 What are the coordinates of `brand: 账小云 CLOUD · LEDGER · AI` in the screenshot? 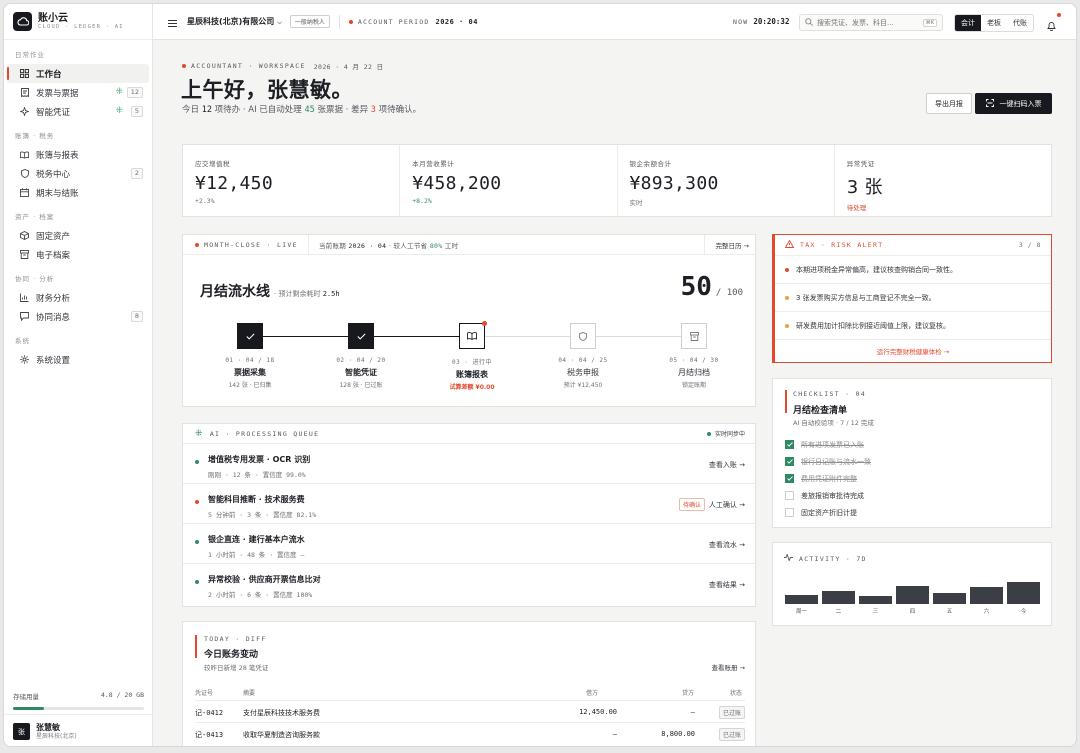 It's located at (78, 22).